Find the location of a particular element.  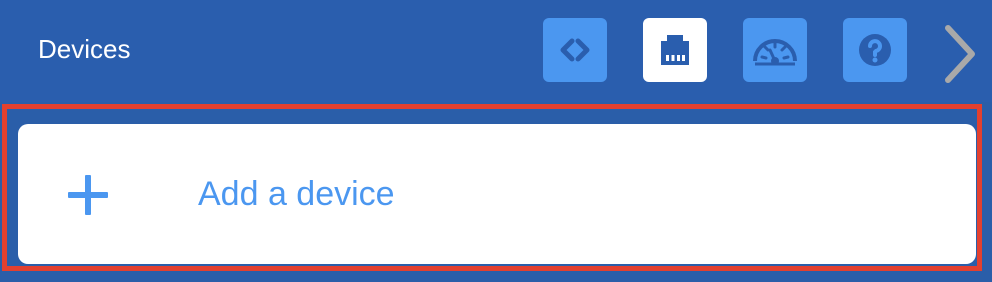

chevron-right-icon is located at coordinates (960, 54).